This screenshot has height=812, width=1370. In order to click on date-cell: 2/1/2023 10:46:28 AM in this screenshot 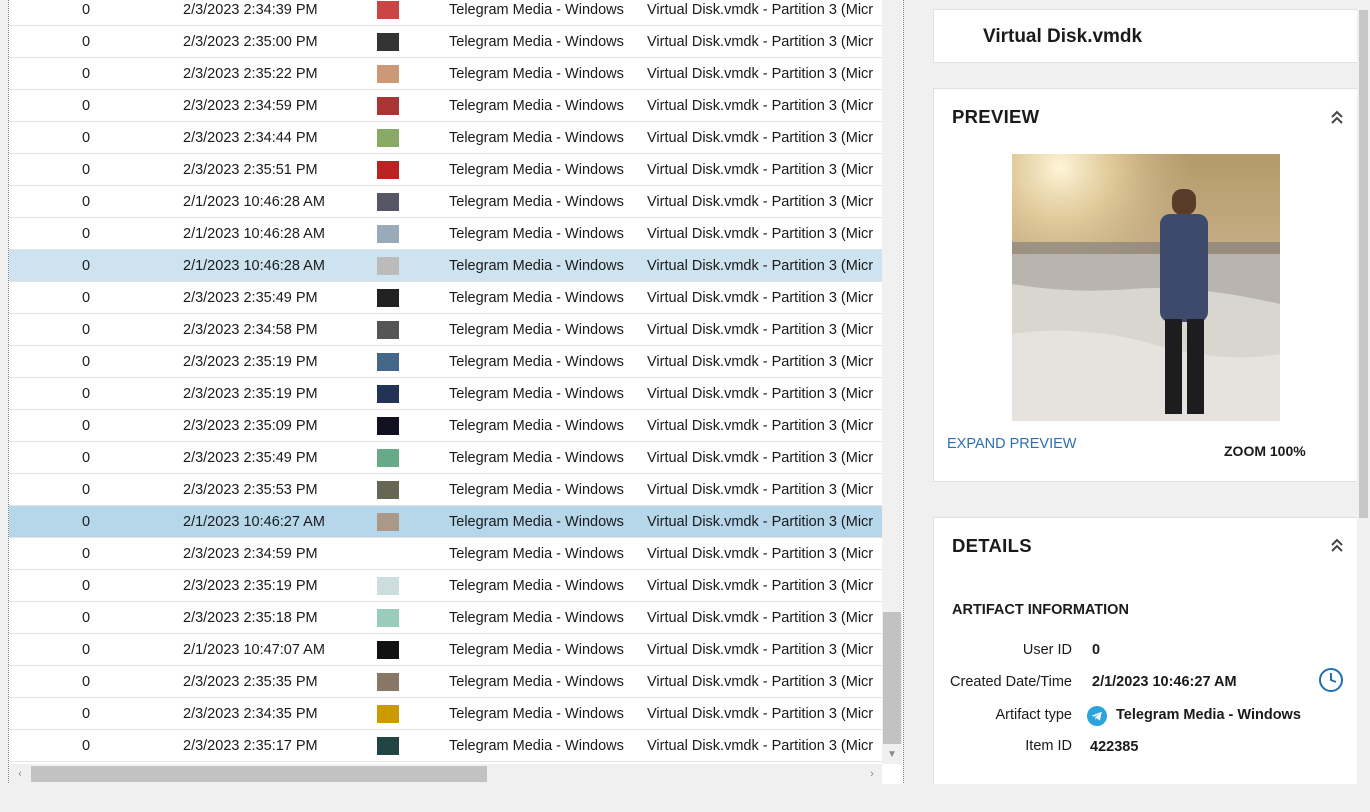, I will do `click(254, 265)`.